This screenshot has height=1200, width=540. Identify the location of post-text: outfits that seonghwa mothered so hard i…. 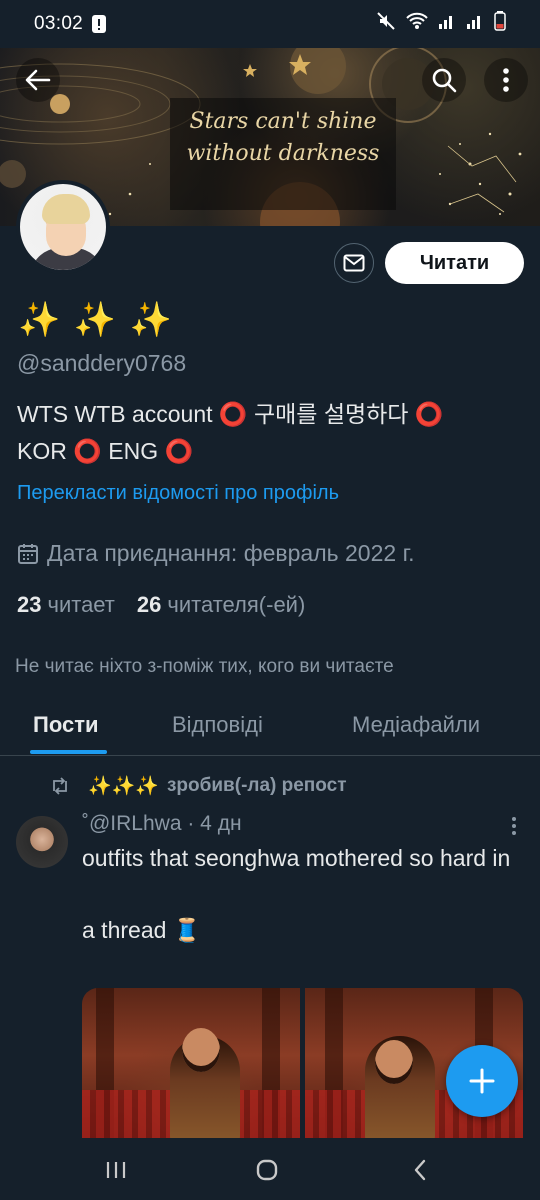
(296, 894).